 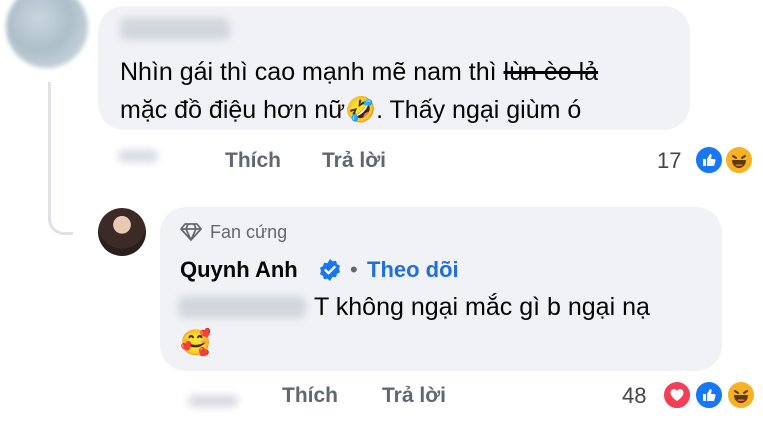 What do you see at coordinates (669, 161) in the screenshot?
I see `comment-reaction-count: 17` at bounding box center [669, 161].